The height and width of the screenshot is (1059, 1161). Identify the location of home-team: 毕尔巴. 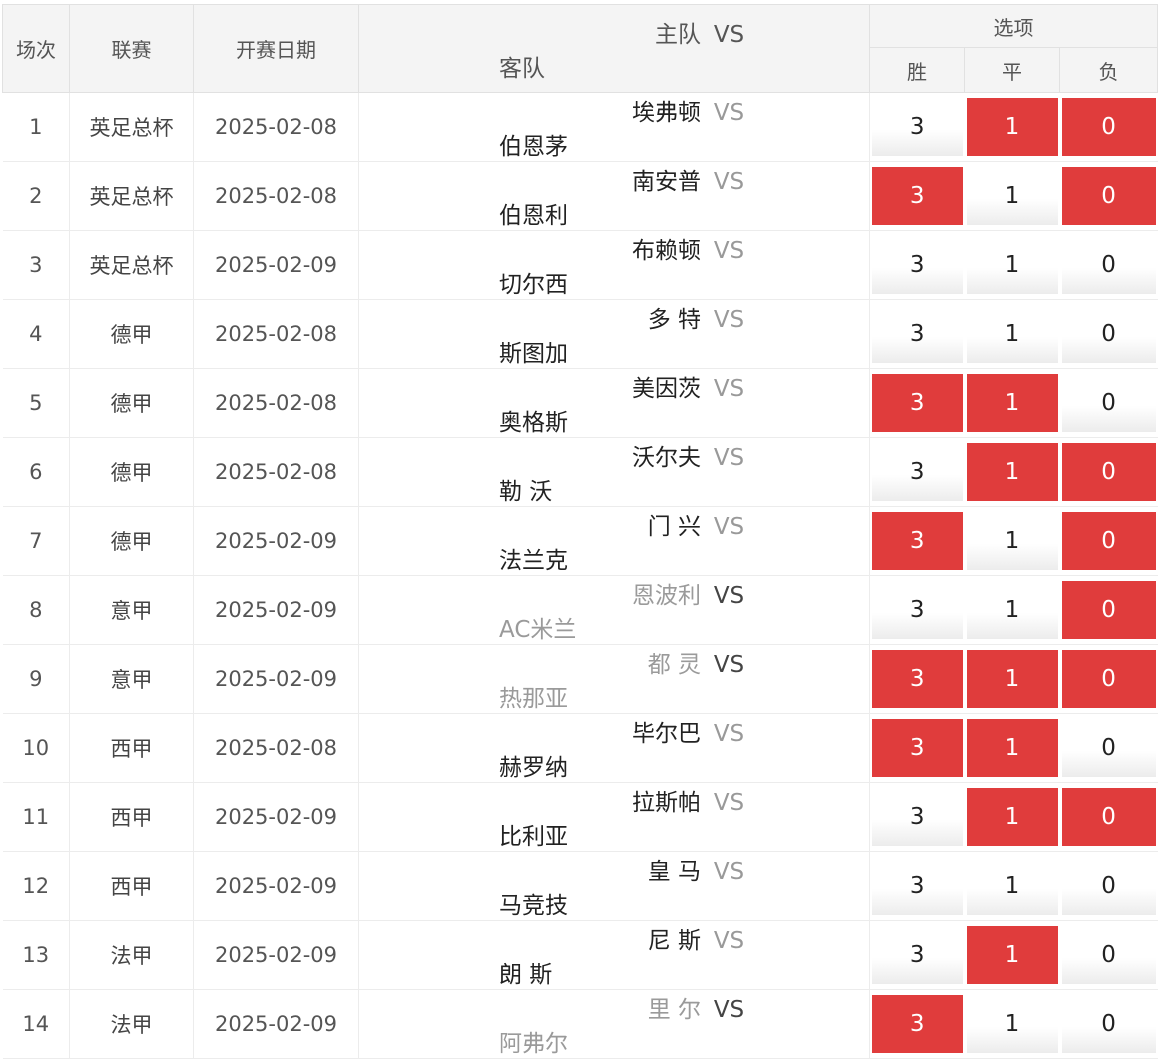
(666, 734).